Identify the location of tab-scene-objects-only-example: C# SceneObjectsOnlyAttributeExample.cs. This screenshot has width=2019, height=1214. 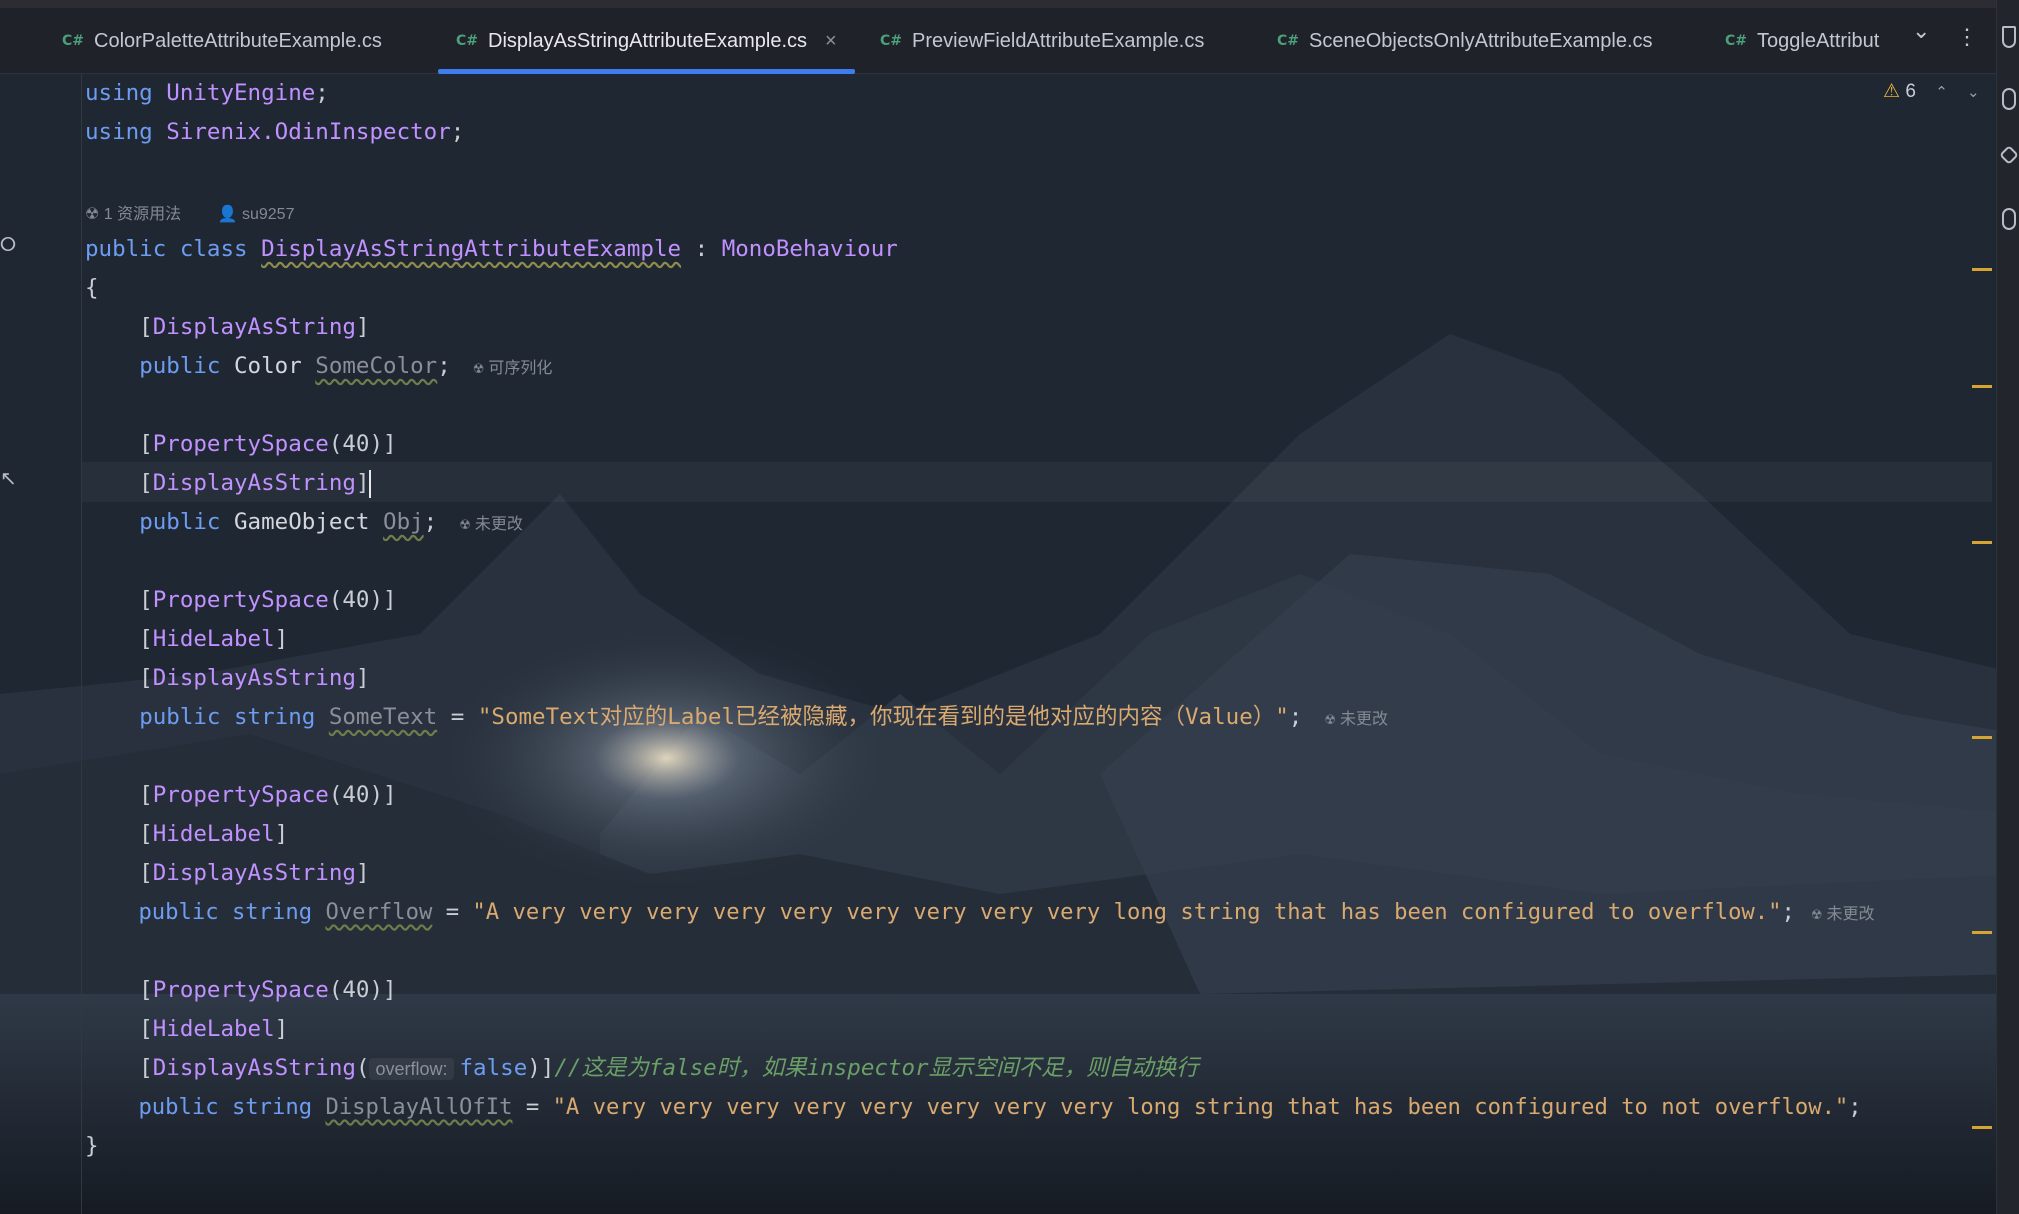
(1465, 41).